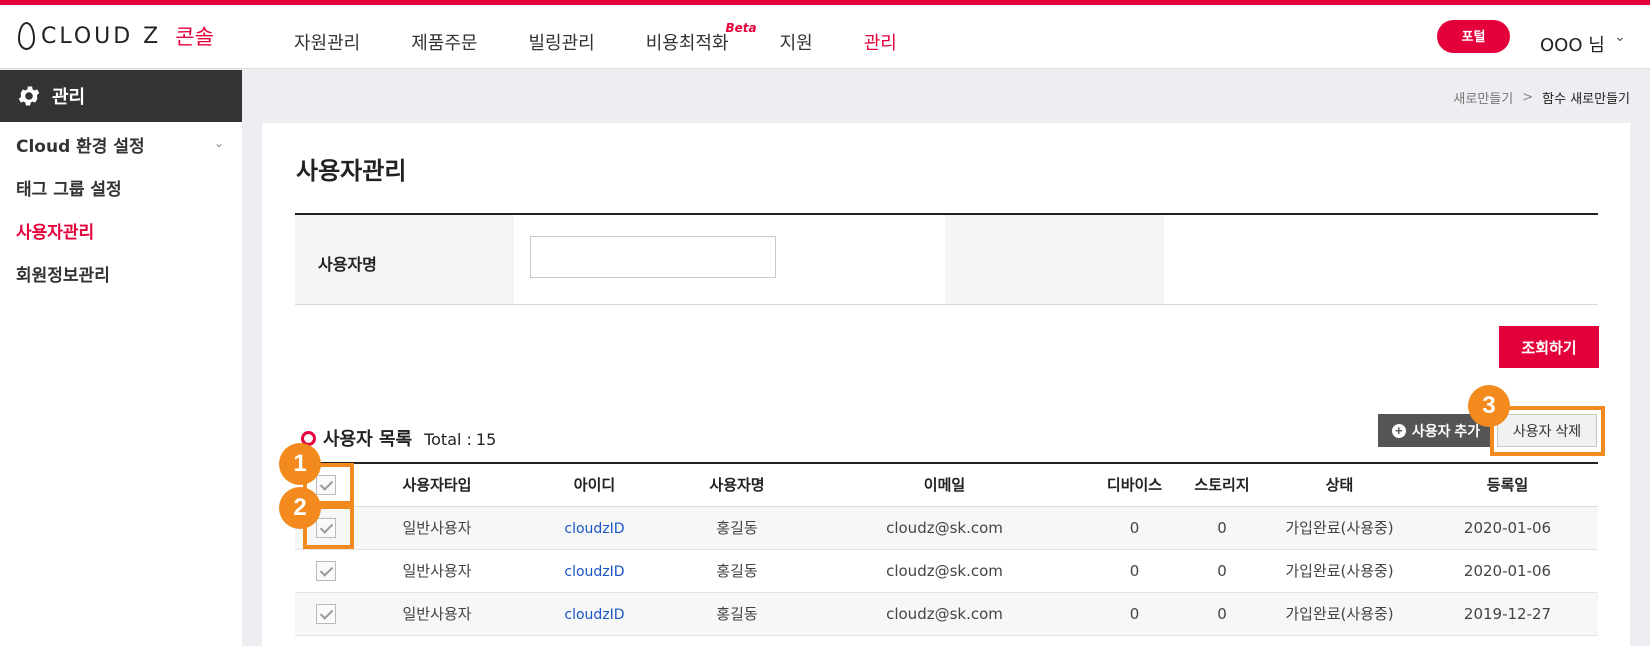 The height and width of the screenshot is (646, 1650). Describe the element at coordinates (437, 485) in the screenshot. I see `column-header: 사용자타입` at that location.